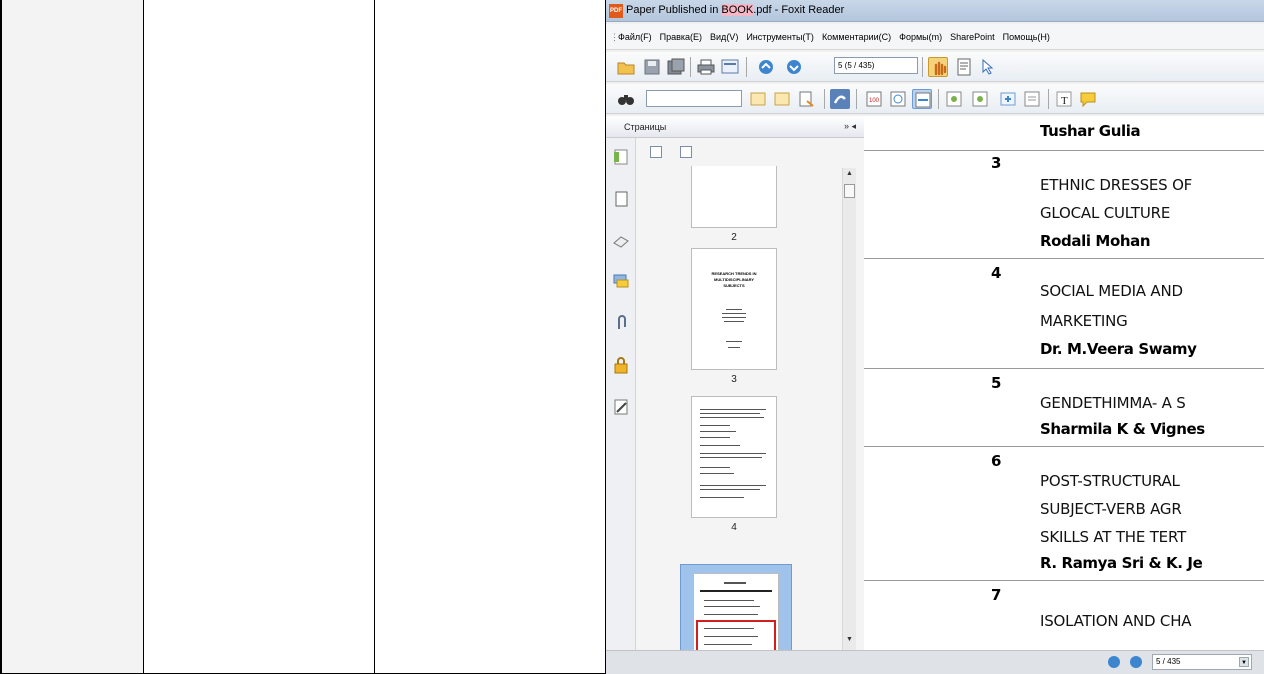  Describe the element at coordinates (780, 37) in the screenshot. I see `menu-tools: Инструменты(T)` at that location.